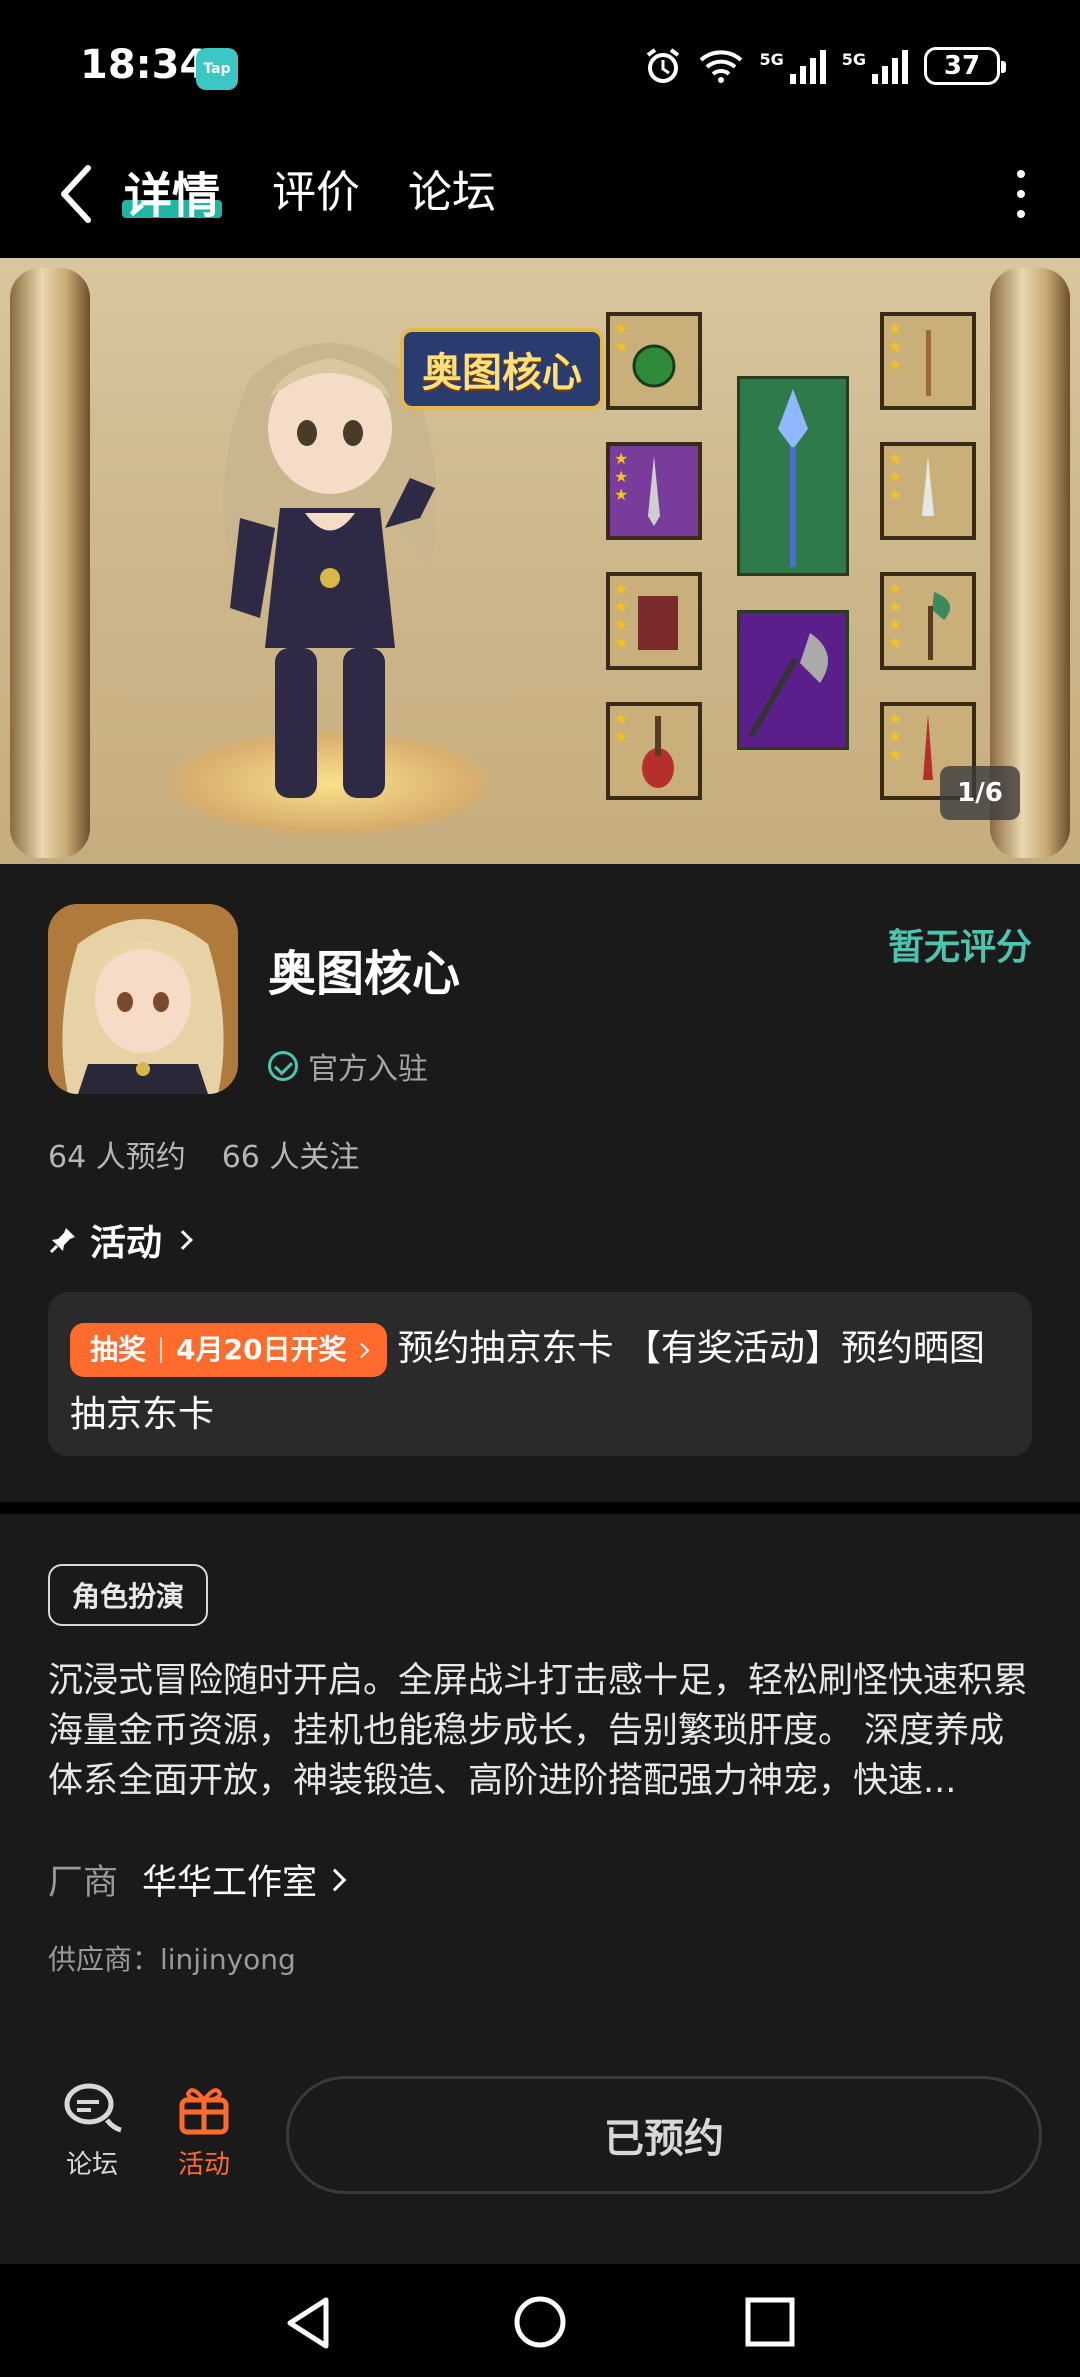  Describe the element at coordinates (980, 793) in the screenshot. I see `carousel-page-indicator: 1/6` at that location.